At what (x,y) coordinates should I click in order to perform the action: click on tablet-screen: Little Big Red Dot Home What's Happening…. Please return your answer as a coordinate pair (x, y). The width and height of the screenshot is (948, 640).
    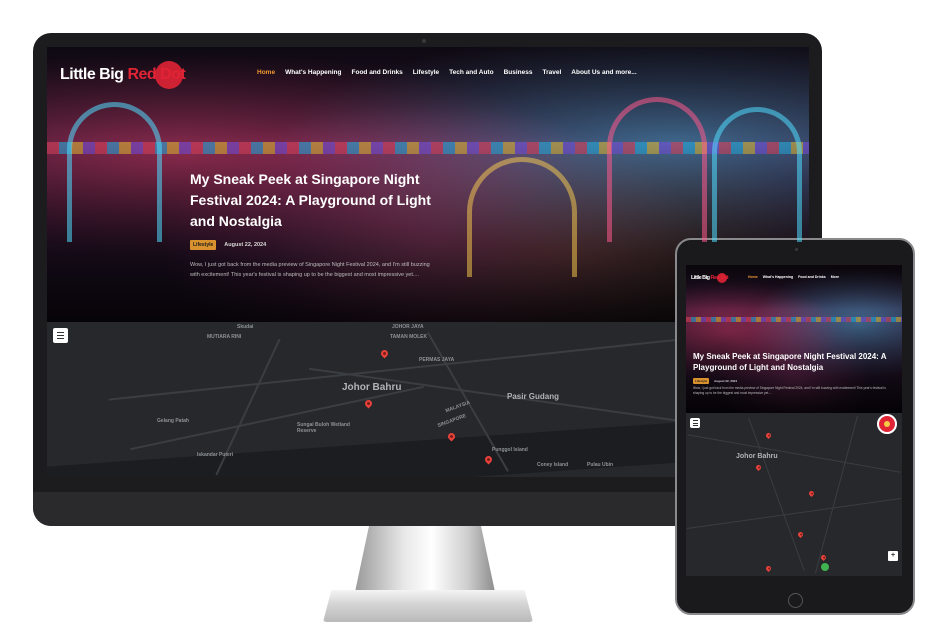
    Looking at the image, I should click on (794, 420).